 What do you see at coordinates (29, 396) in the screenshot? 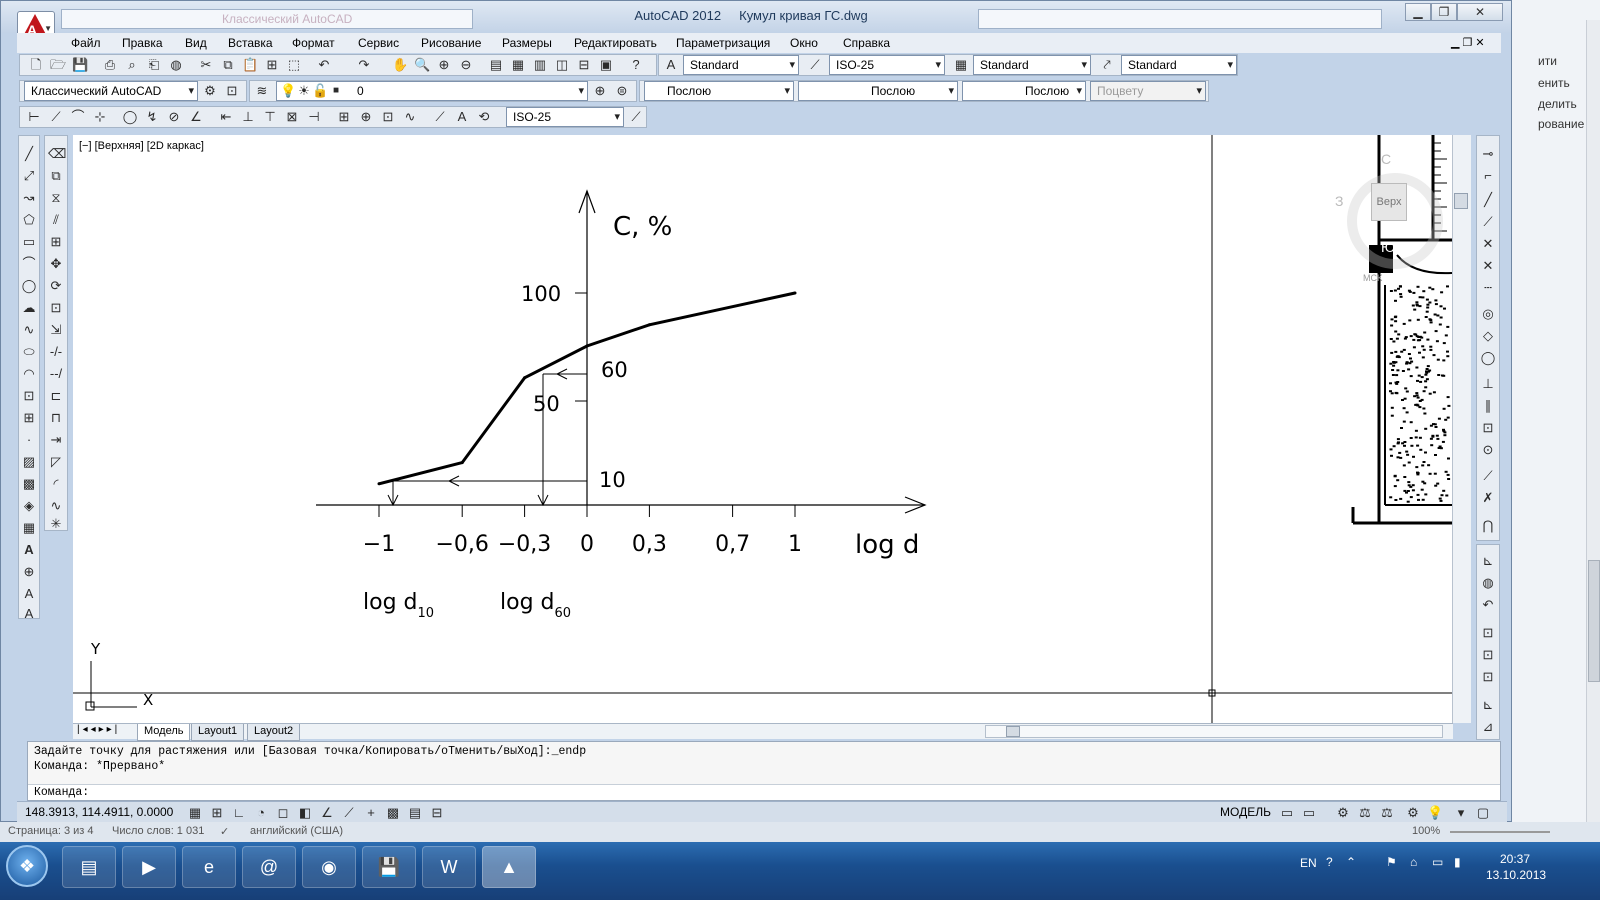
I see `insert-block-icon: ⊡` at bounding box center [29, 396].